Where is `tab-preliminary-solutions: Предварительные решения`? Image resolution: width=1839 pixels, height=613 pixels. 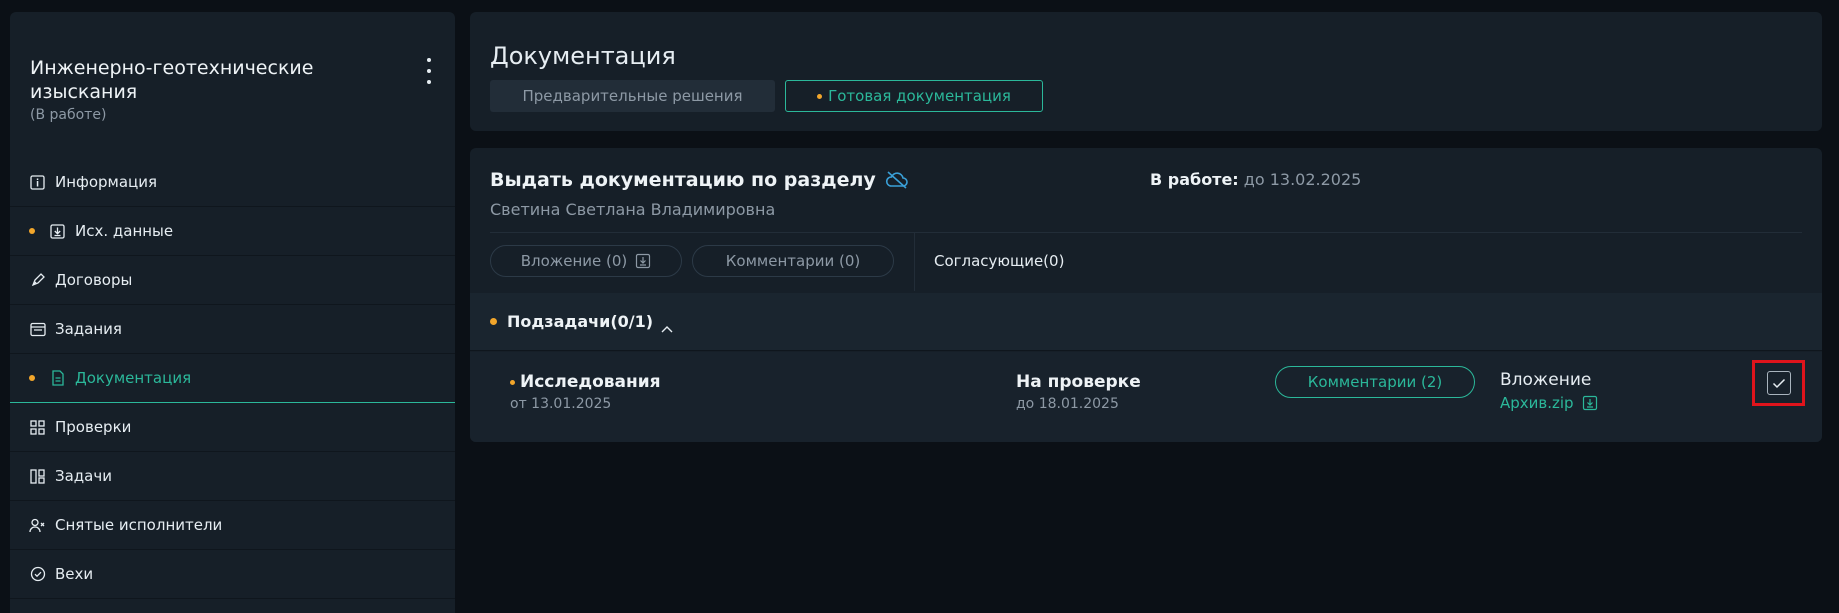 tab-preliminary-solutions: Предварительные решения is located at coordinates (632, 96).